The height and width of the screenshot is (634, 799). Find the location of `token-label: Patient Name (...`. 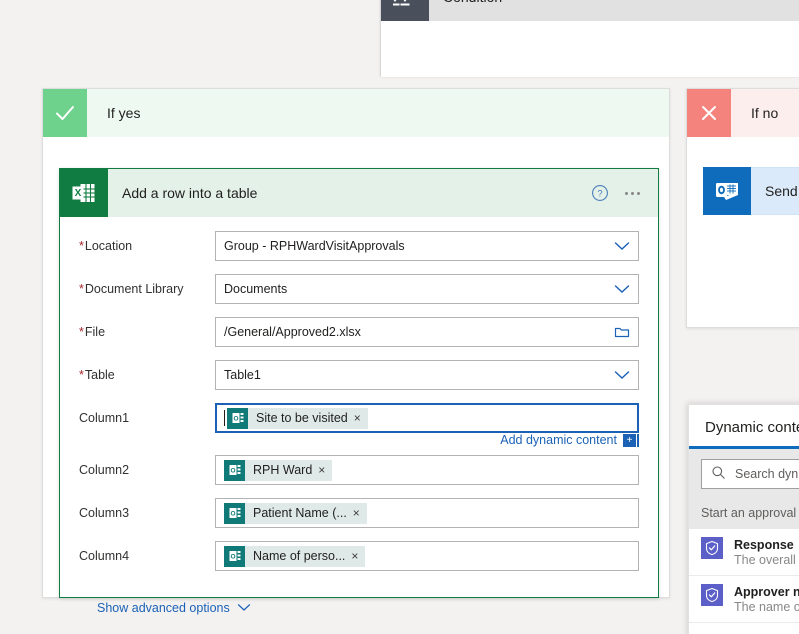

token-label: Patient Name (... is located at coordinates (300, 513).